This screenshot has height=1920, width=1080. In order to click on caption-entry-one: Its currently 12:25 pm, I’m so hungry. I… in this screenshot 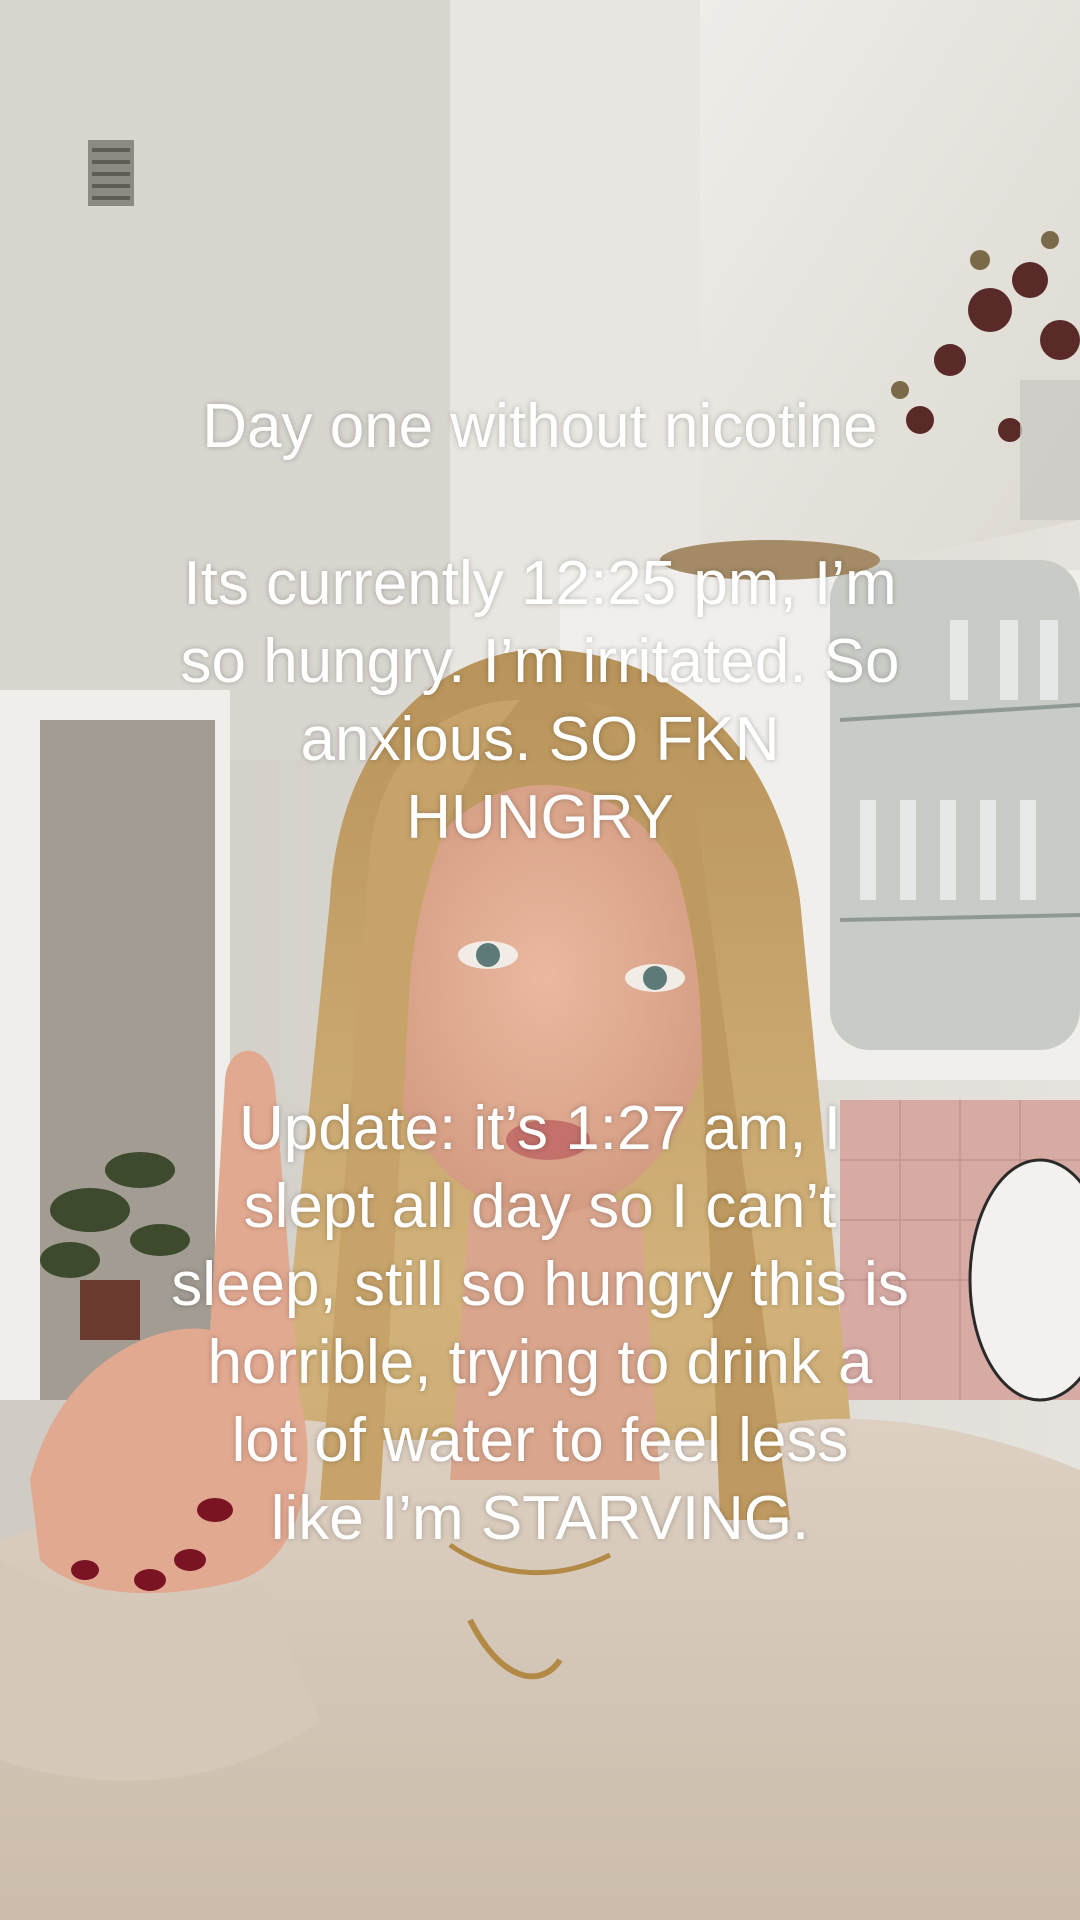, I will do `click(540, 700)`.